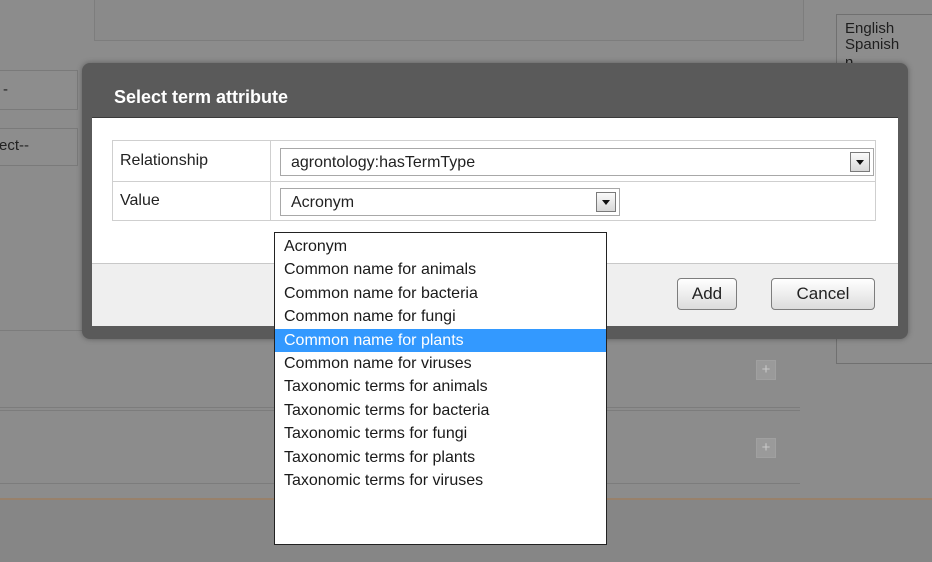  Describe the element at coordinates (323, 202) in the screenshot. I see `value-select-value: Acronym` at that location.